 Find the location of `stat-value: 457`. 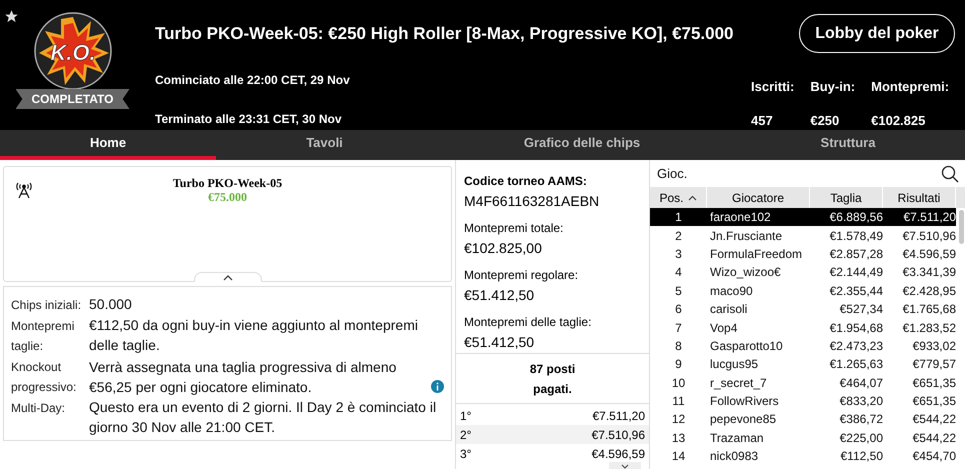

stat-value: 457 is located at coordinates (762, 121).